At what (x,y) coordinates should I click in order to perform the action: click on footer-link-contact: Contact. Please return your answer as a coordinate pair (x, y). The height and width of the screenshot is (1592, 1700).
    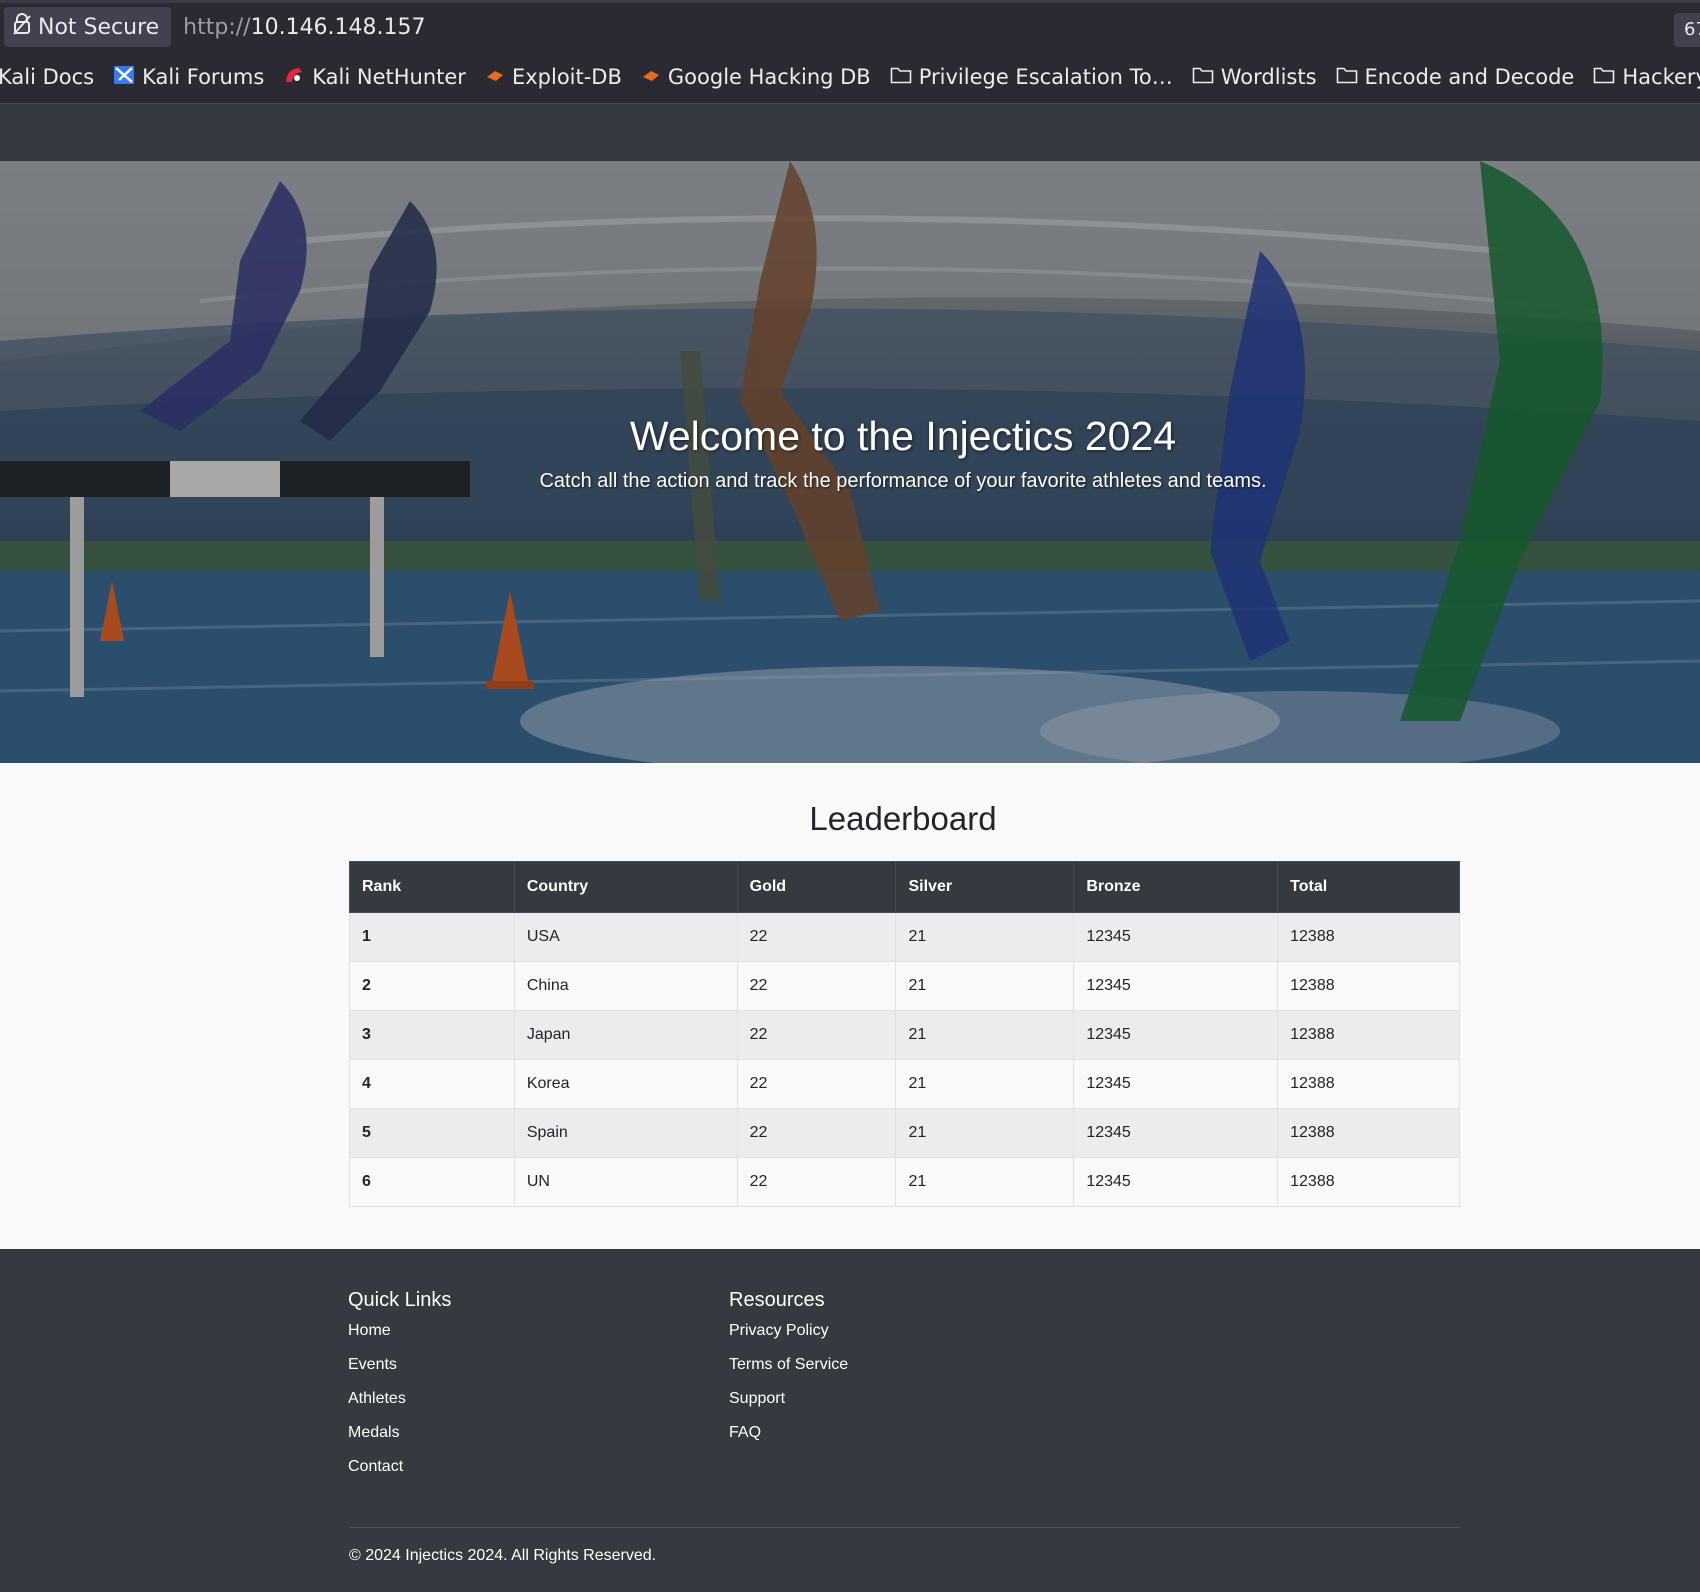
    Looking at the image, I should click on (399, 1474).